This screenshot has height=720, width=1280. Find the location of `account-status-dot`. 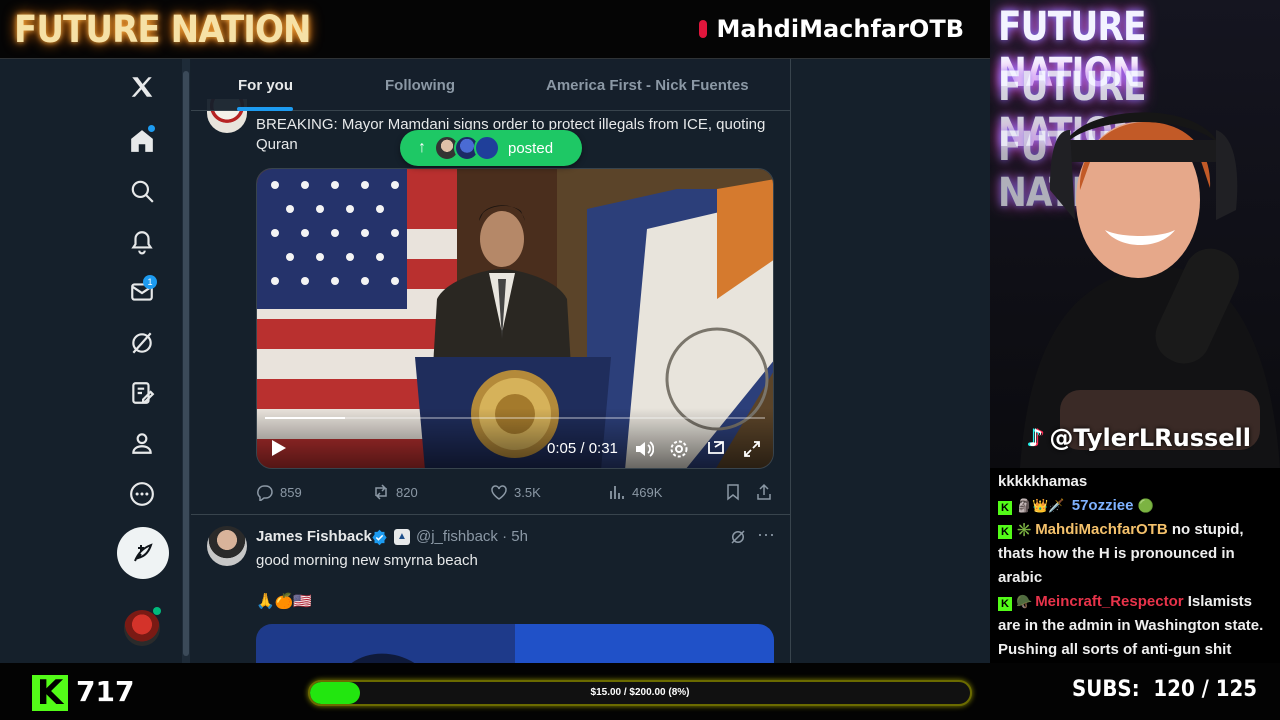

account-status-dot is located at coordinates (157, 611).